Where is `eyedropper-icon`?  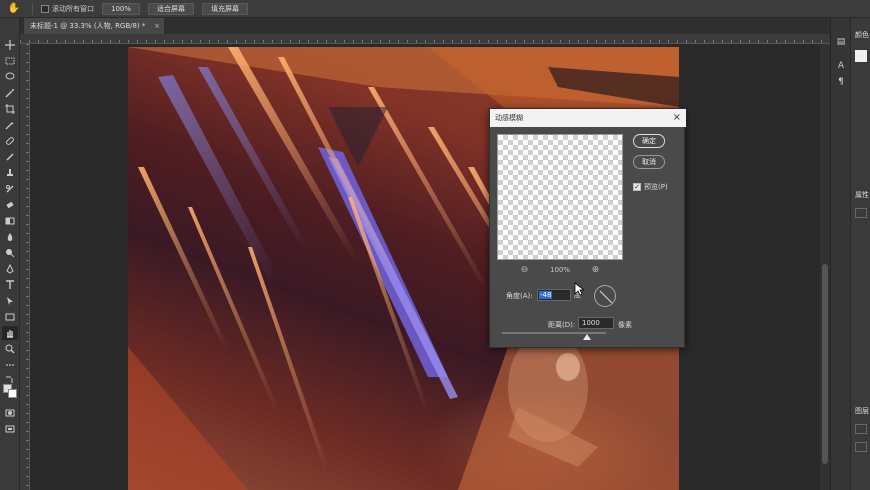
eyedropper-icon is located at coordinates (10, 125).